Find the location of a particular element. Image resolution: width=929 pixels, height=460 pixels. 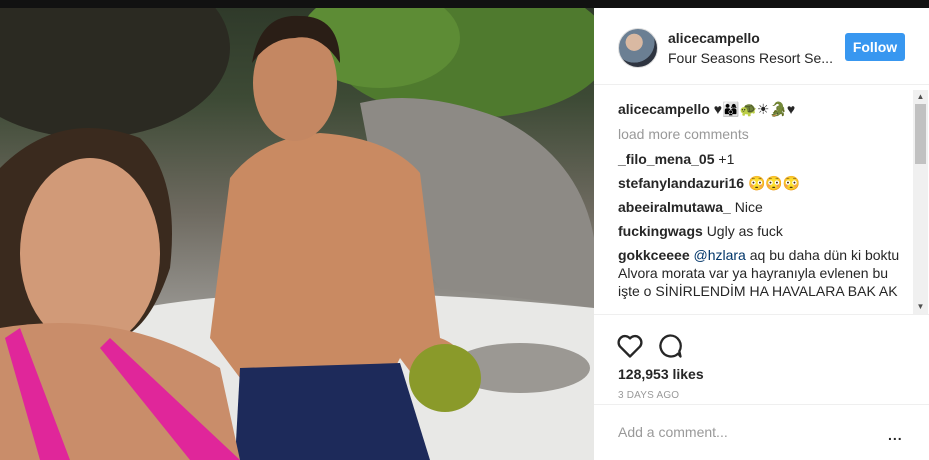

comment-username: fuckingwags is located at coordinates (660, 231).